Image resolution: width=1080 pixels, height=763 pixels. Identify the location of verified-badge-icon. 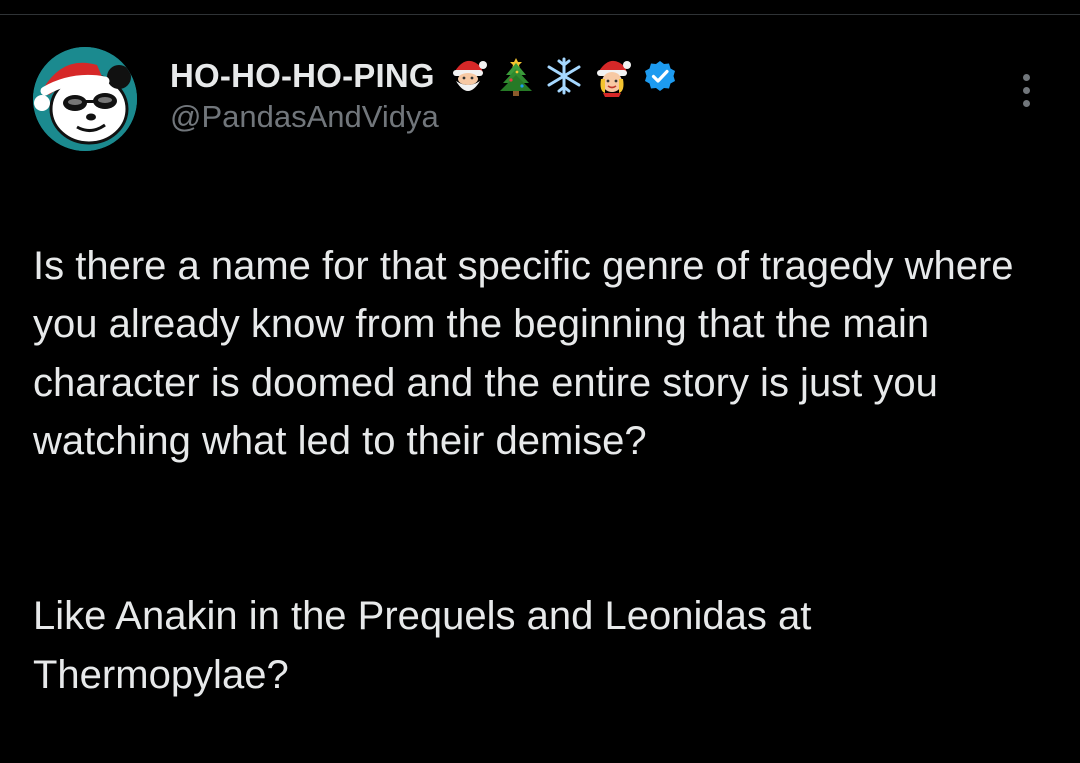
(660, 76).